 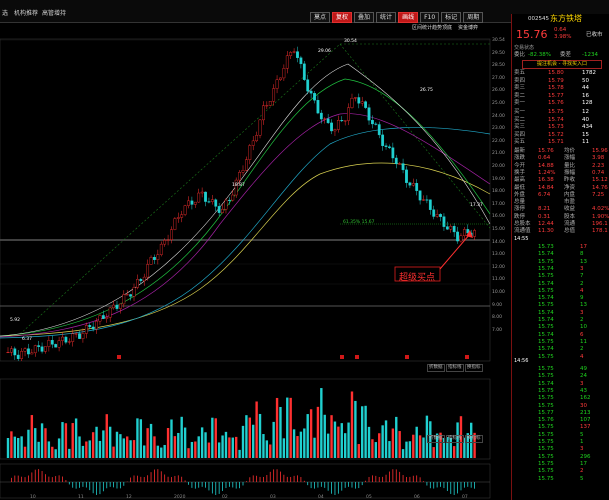 What do you see at coordinates (556, 55) in the screenshot?
I see `weibi-row: 委比 -82.38% 委差 -1234` at bounding box center [556, 55].